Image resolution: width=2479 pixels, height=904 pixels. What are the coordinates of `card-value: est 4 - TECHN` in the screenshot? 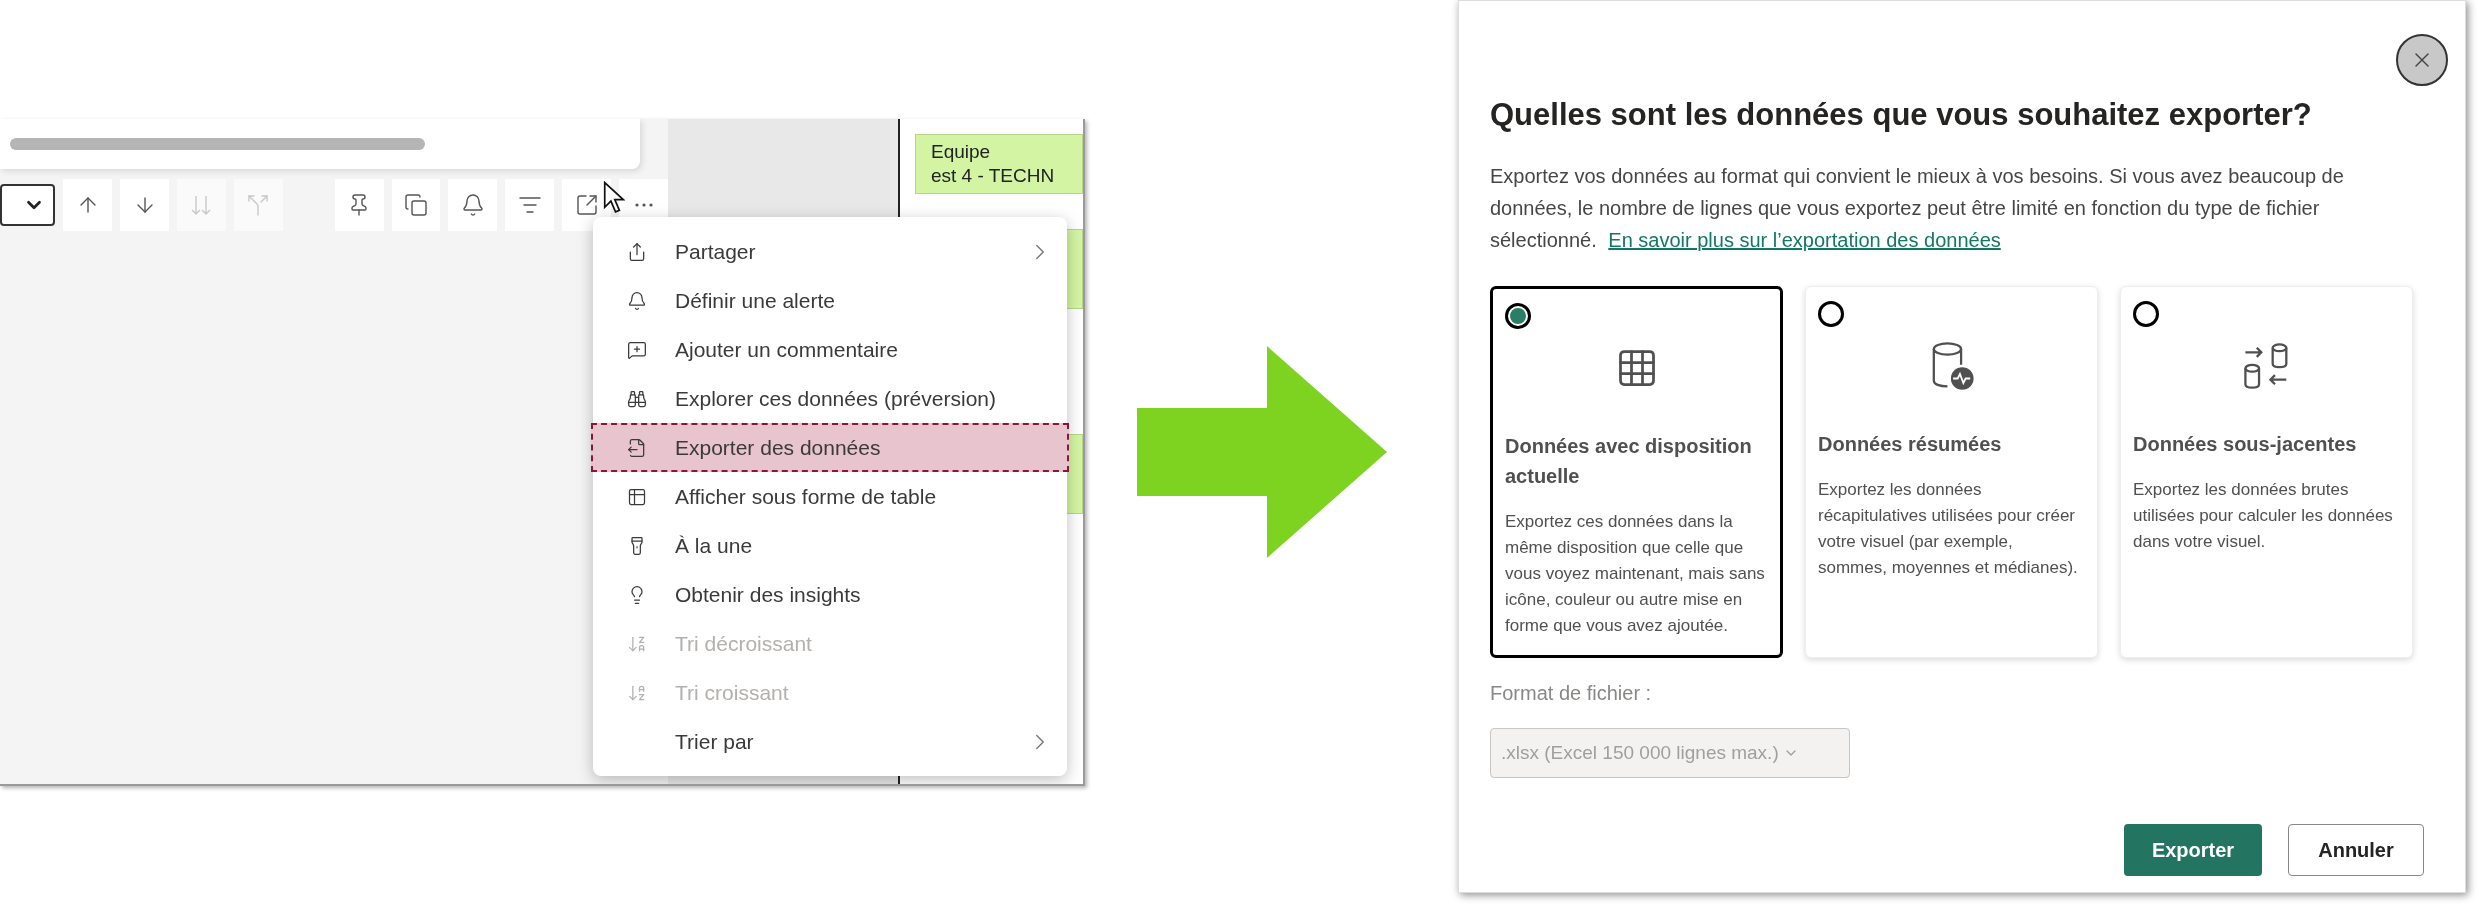 It's located at (993, 176).